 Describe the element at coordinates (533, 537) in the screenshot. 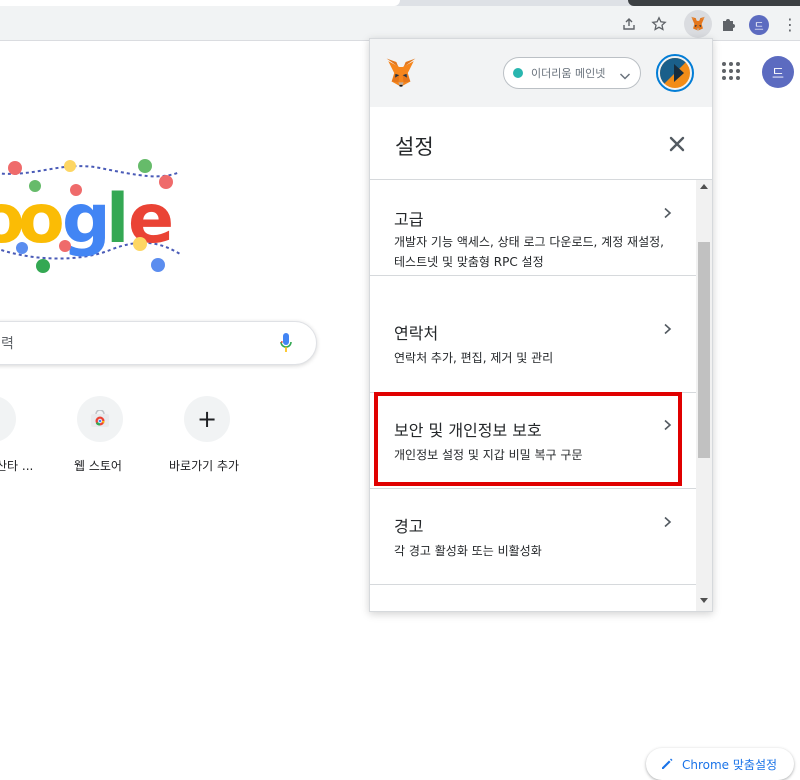

I see `settings-item-alerts: 경고 각 경고 활성화 또는 비활성화` at that location.